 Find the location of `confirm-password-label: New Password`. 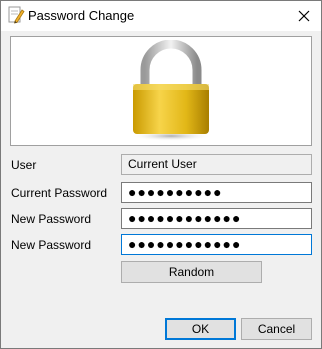

confirm-password-label: New Password is located at coordinates (51, 245).